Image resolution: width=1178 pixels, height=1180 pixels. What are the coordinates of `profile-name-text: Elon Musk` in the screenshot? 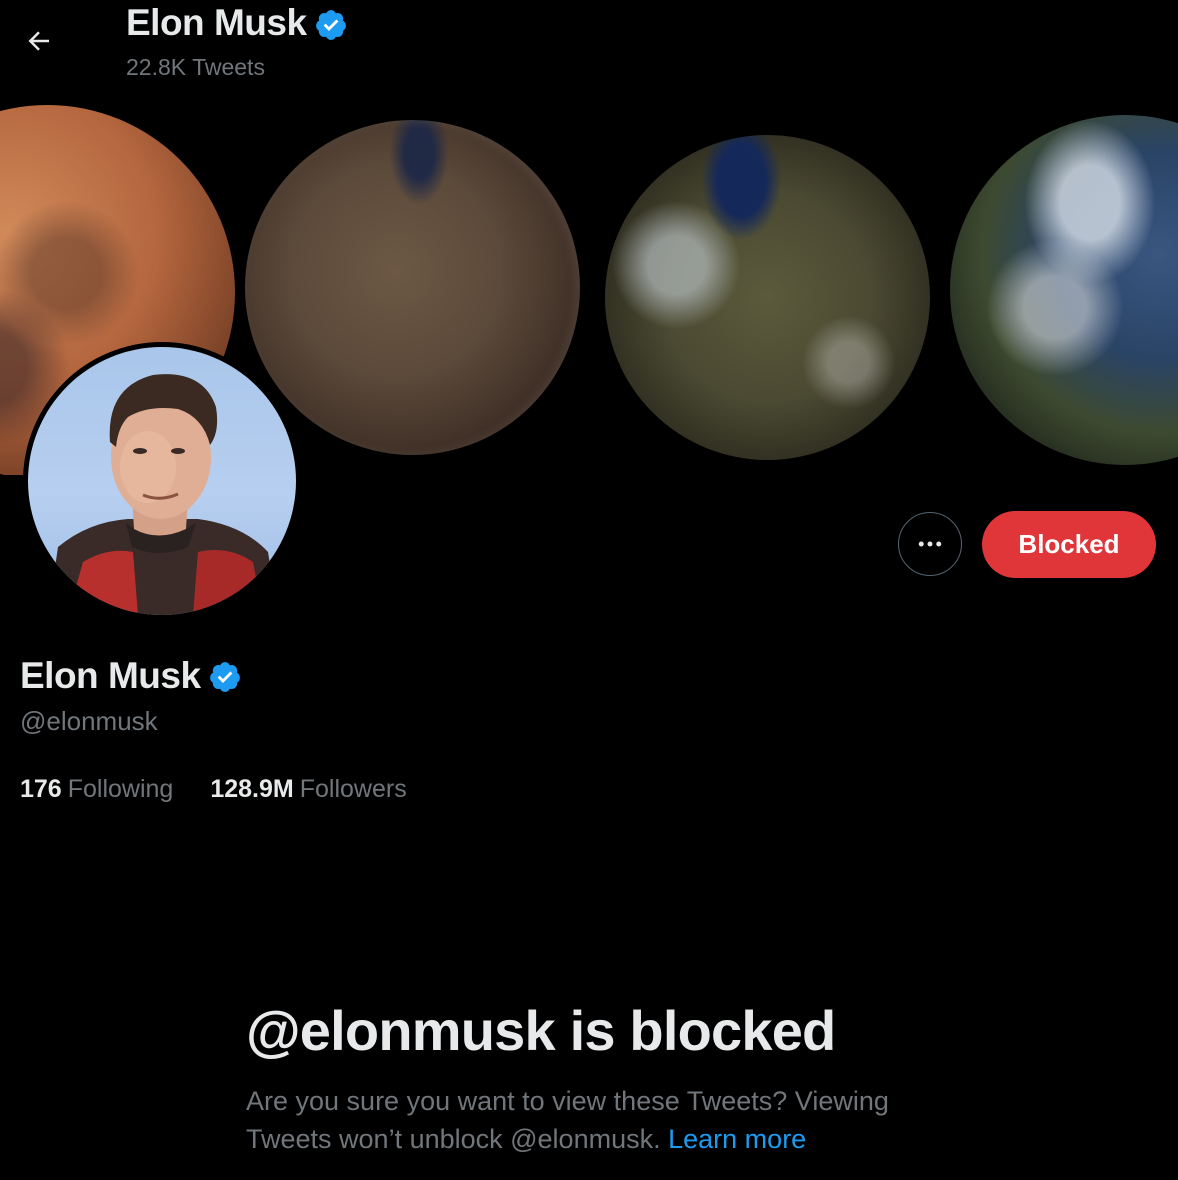 It's located at (110, 675).